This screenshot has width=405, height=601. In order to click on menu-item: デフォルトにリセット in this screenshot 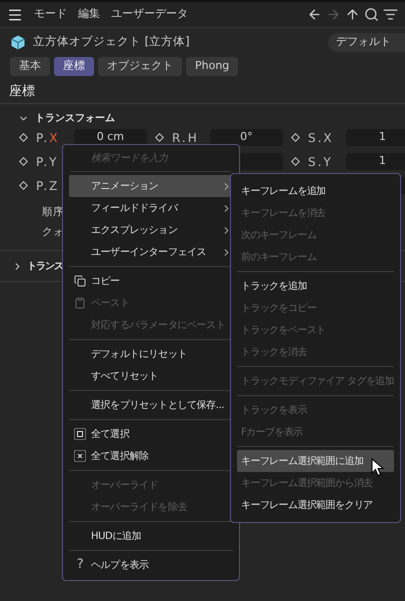, I will do `click(151, 354)`.